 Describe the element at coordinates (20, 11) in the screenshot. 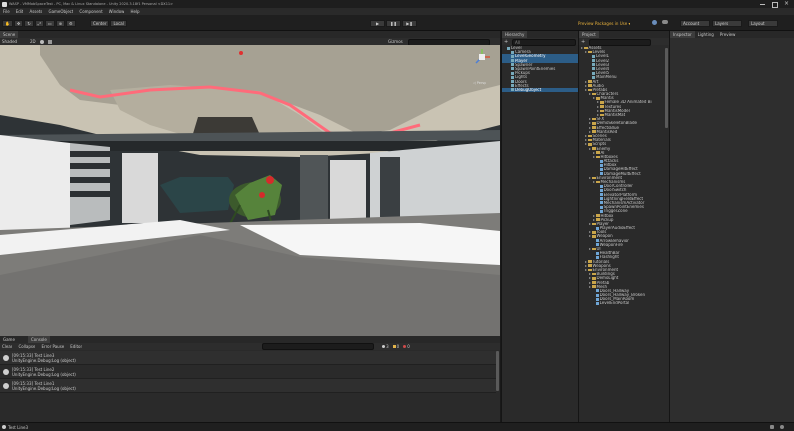

I see `menu-edit: Edit` at that location.